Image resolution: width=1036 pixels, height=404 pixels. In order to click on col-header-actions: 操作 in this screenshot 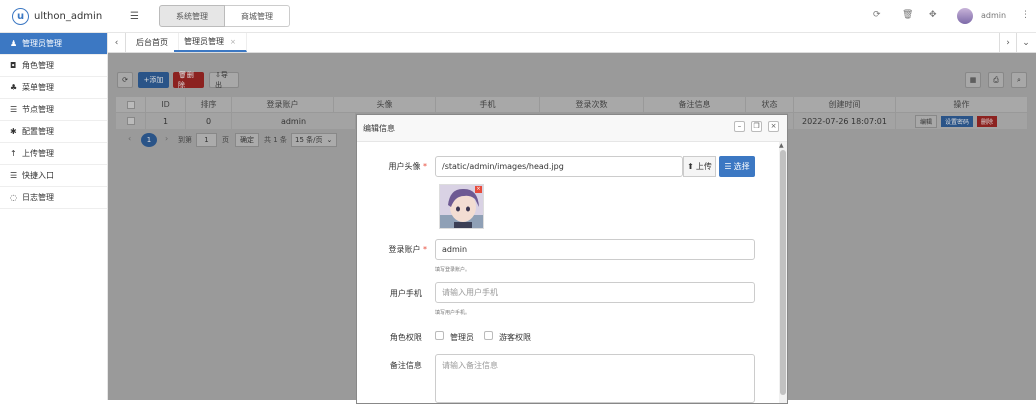, I will do `click(962, 104)`.